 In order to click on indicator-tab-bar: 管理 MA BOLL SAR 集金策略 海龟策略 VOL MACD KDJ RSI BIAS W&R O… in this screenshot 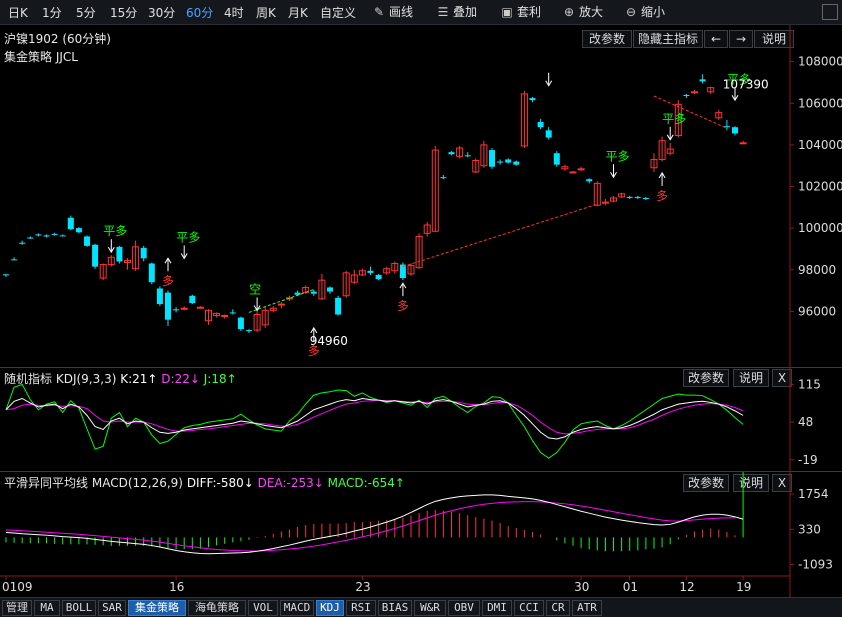, I will do `click(421, 607)`.